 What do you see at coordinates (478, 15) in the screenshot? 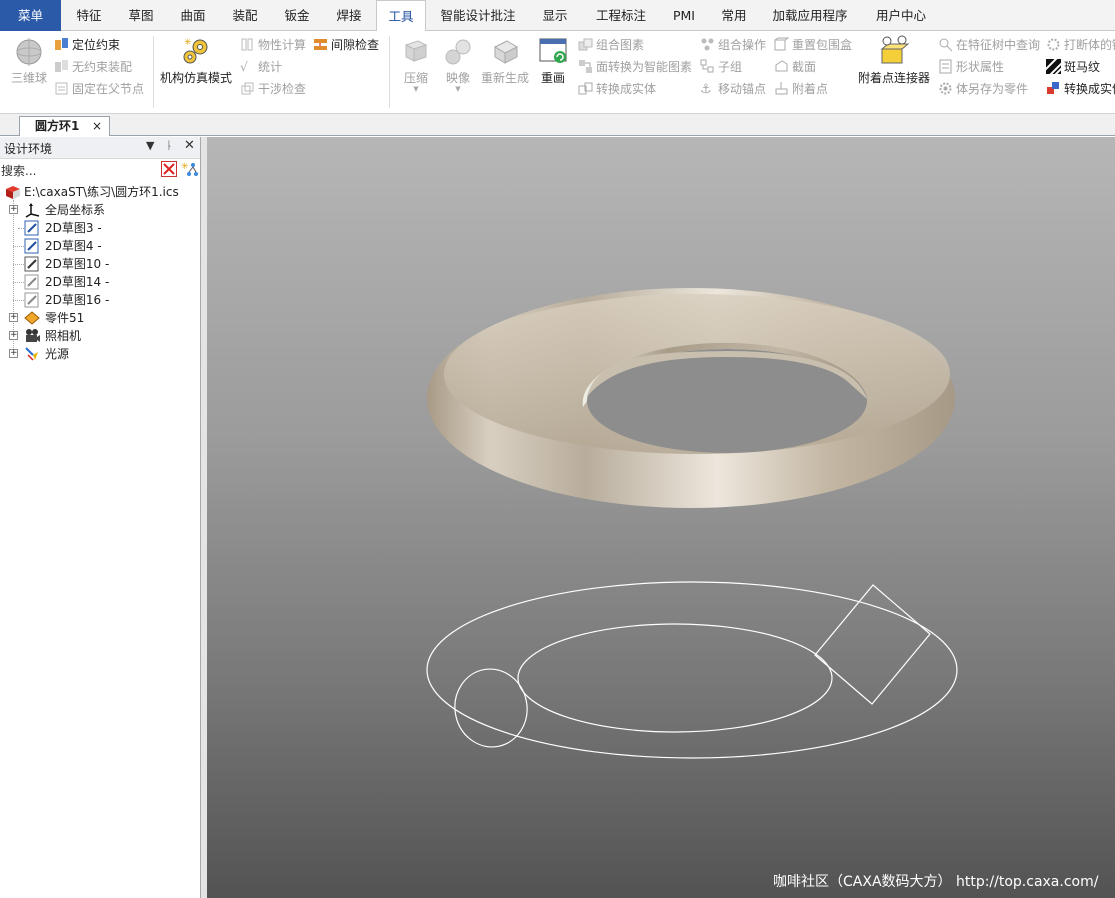
I see `tab-smart-annotation: 智能设计批注` at bounding box center [478, 15].